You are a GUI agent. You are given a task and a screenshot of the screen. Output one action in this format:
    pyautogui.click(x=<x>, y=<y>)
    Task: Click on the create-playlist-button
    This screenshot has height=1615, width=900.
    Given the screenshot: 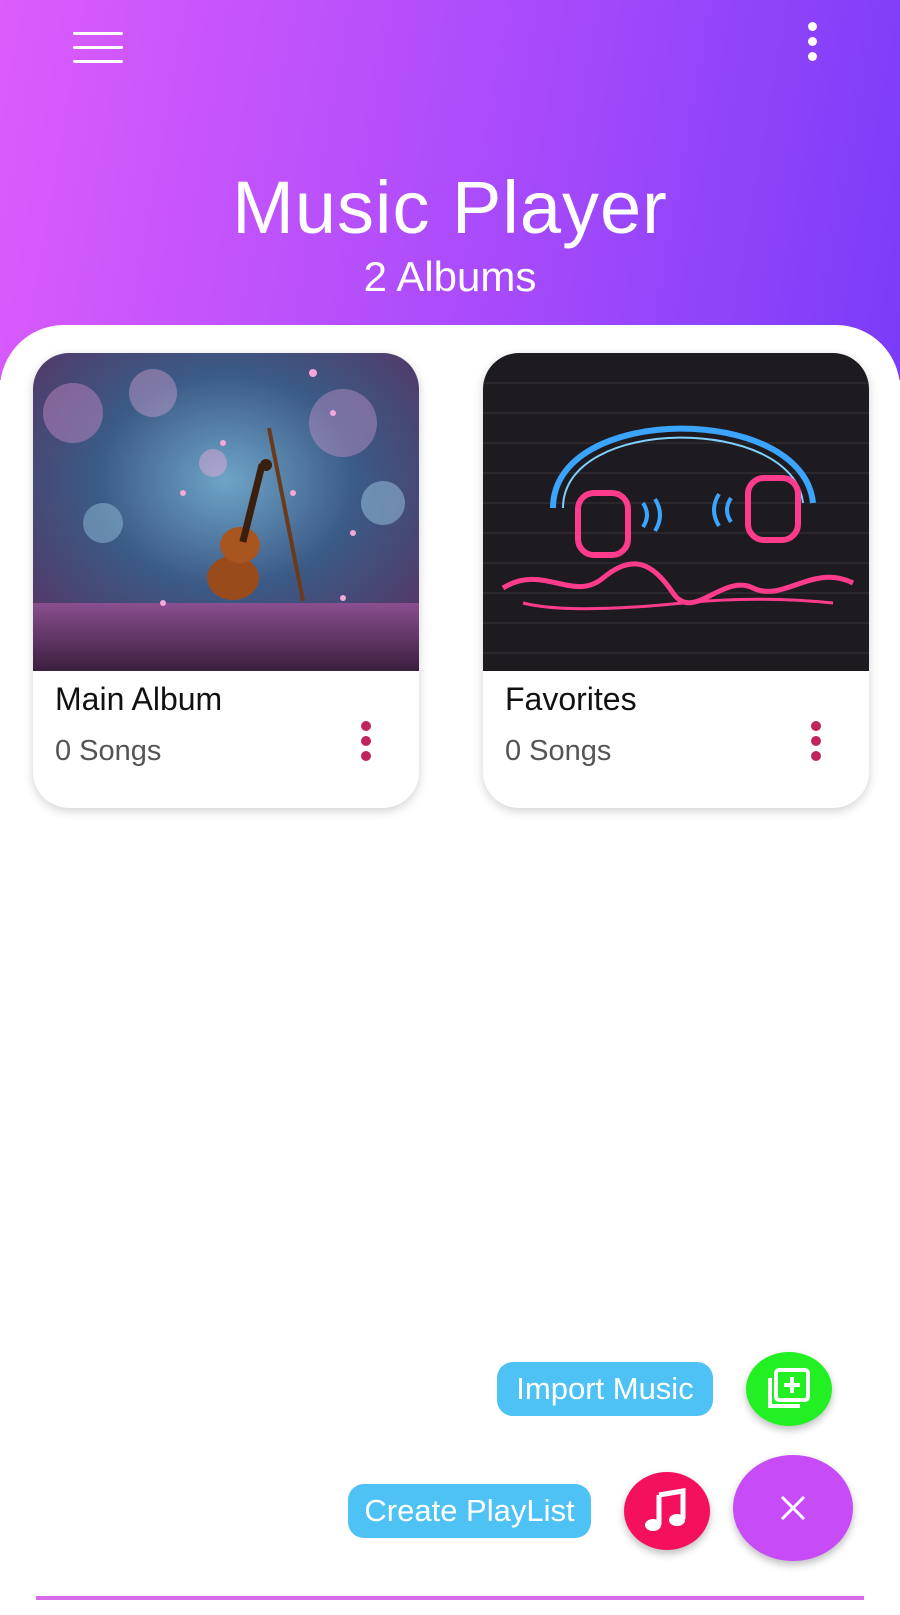 What is the action you would take?
    pyautogui.click(x=667, y=1511)
    